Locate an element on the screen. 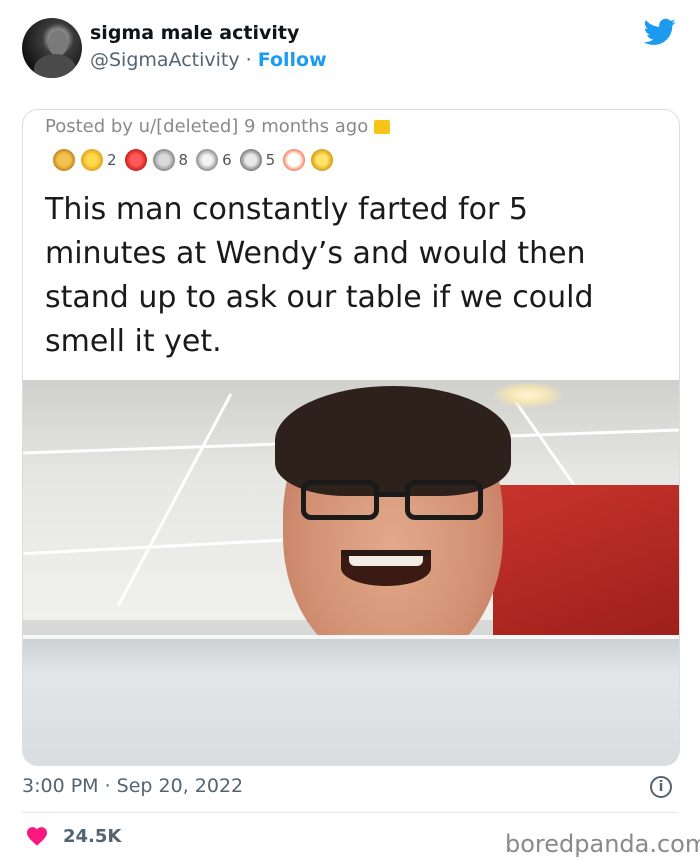  display-name: sigma male activity is located at coordinates (194, 33).